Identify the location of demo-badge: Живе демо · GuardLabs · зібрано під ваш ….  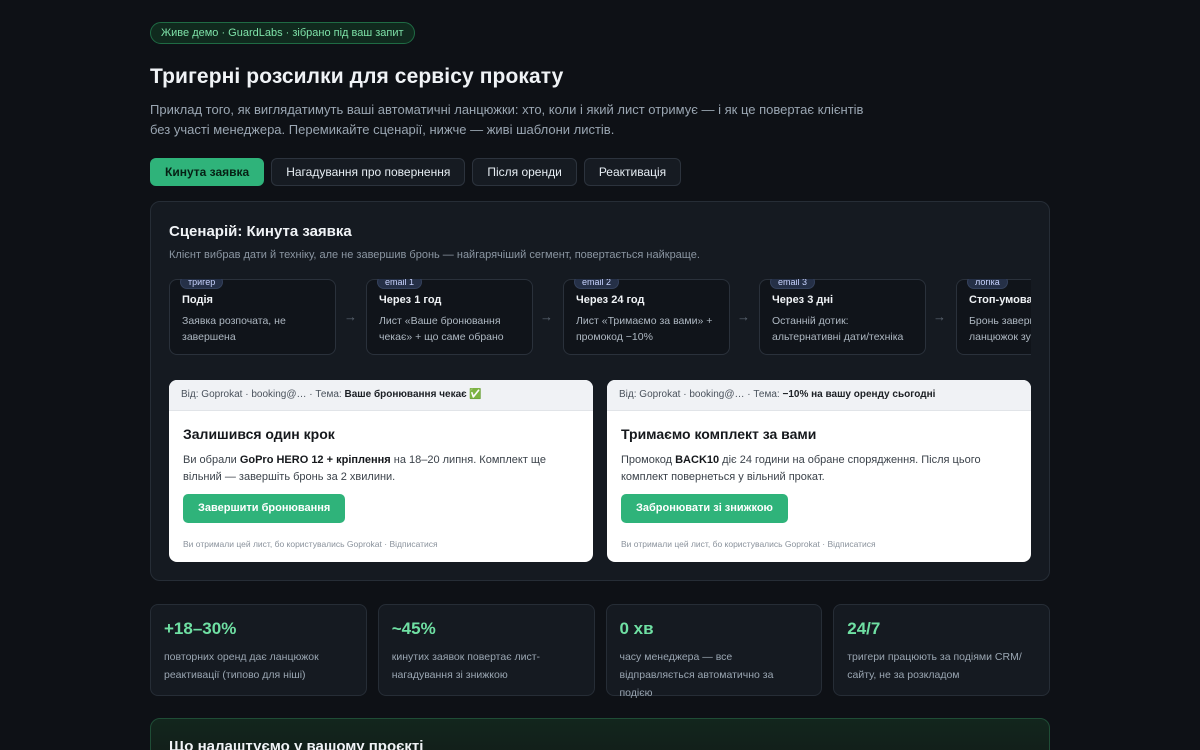
(282, 33).